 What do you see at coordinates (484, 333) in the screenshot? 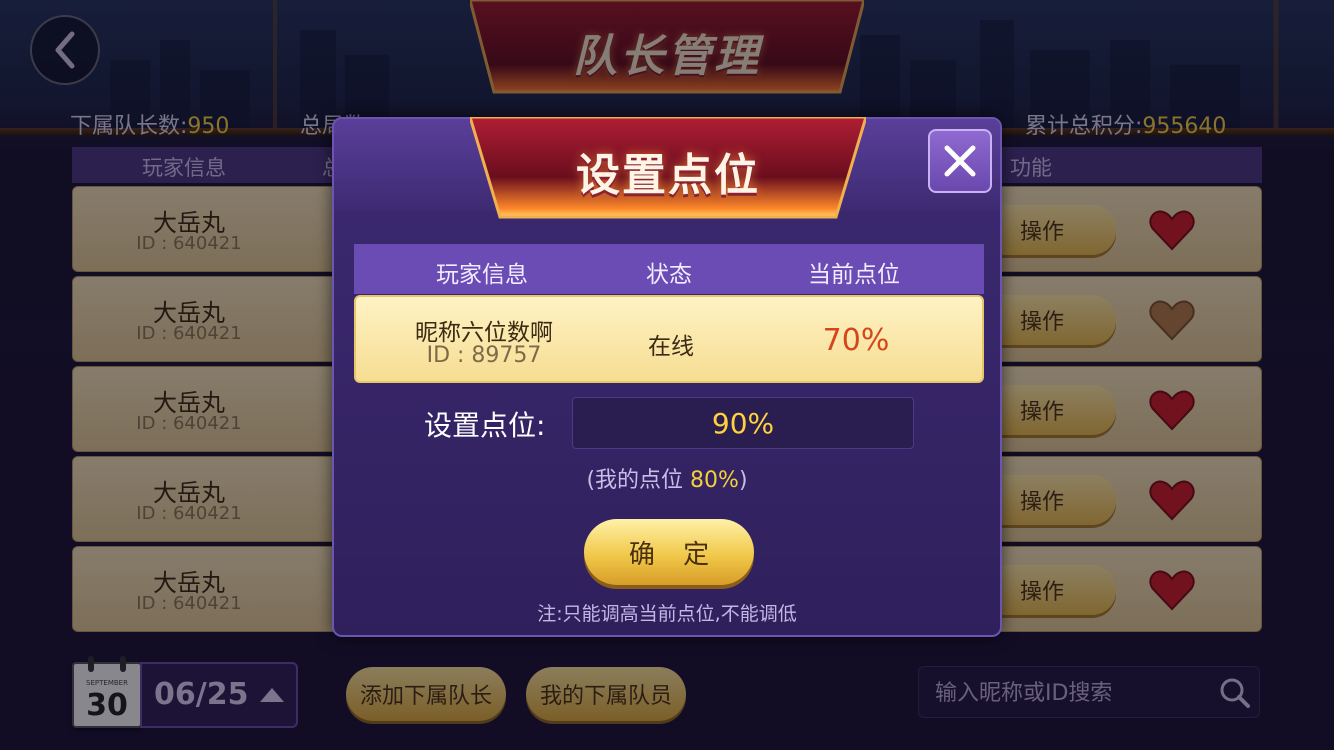
I see `player-nickname: 昵称六位数啊` at bounding box center [484, 333].